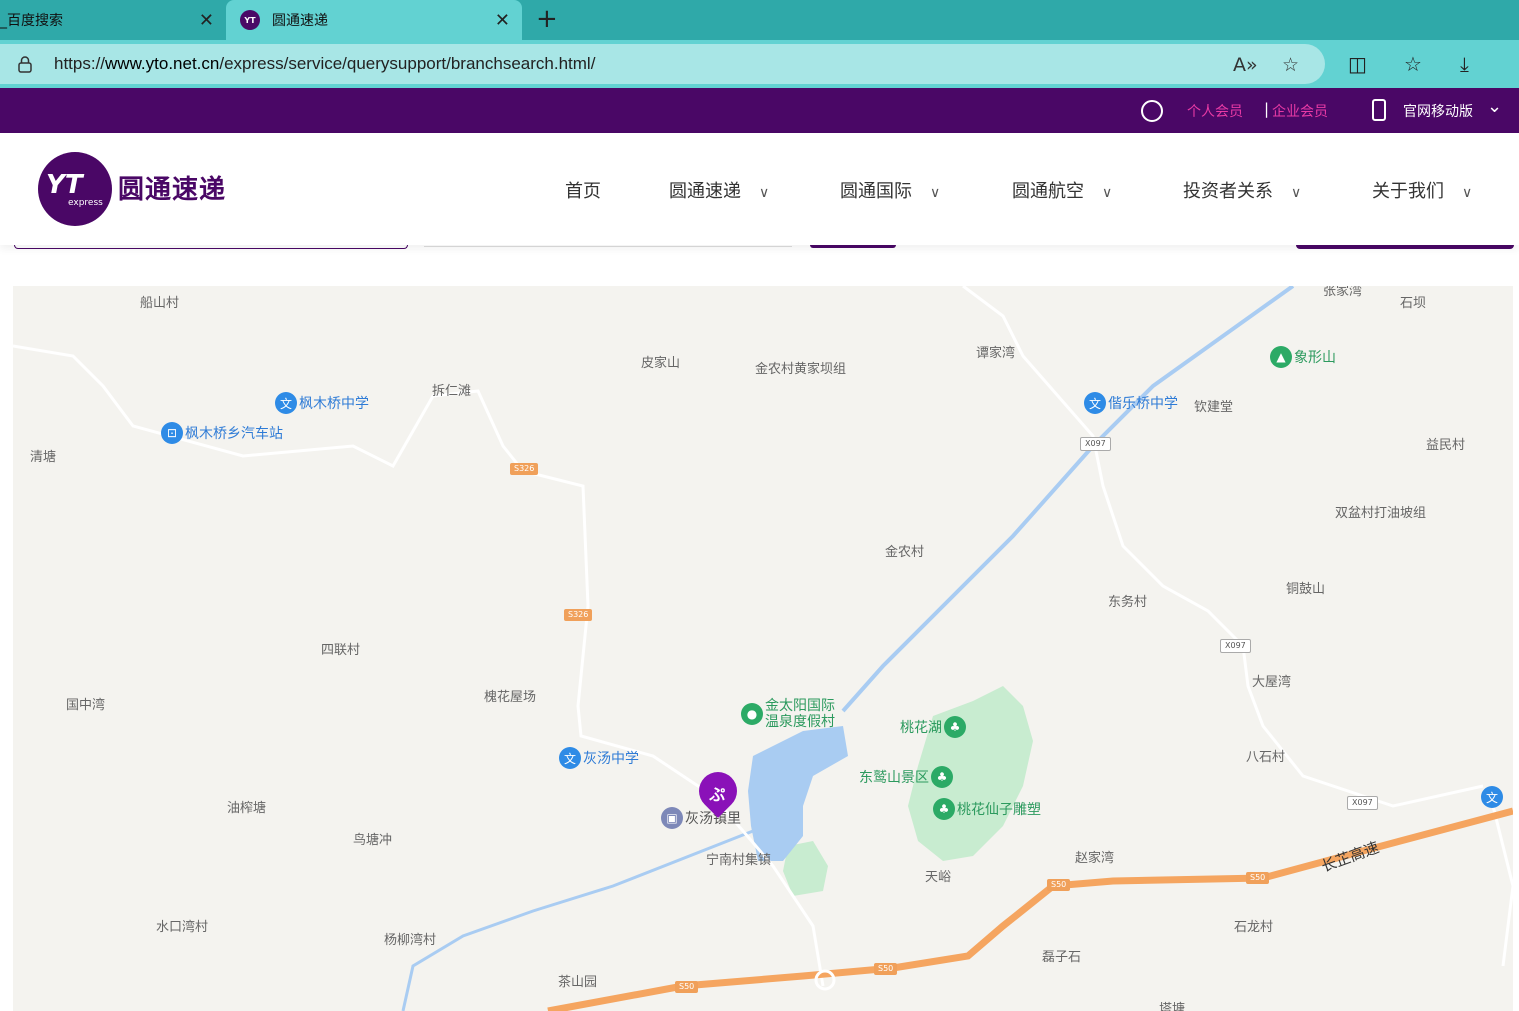 This screenshot has width=1519, height=1011. What do you see at coordinates (1172, 1006) in the screenshot?
I see `village-label: 塔塘` at bounding box center [1172, 1006].